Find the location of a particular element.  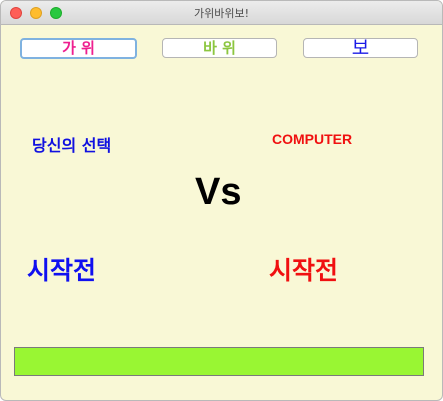

computer-label: COMPUTER is located at coordinates (312, 139).